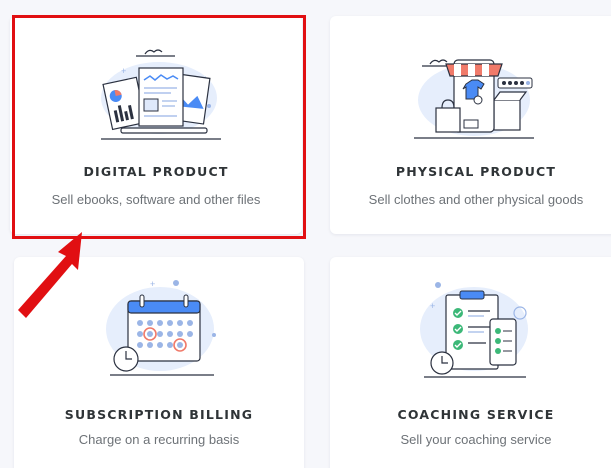 The width and height of the screenshot is (611, 468). What do you see at coordinates (159, 439) in the screenshot?
I see `card-description: Charge on a recurring basis` at bounding box center [159, 439].